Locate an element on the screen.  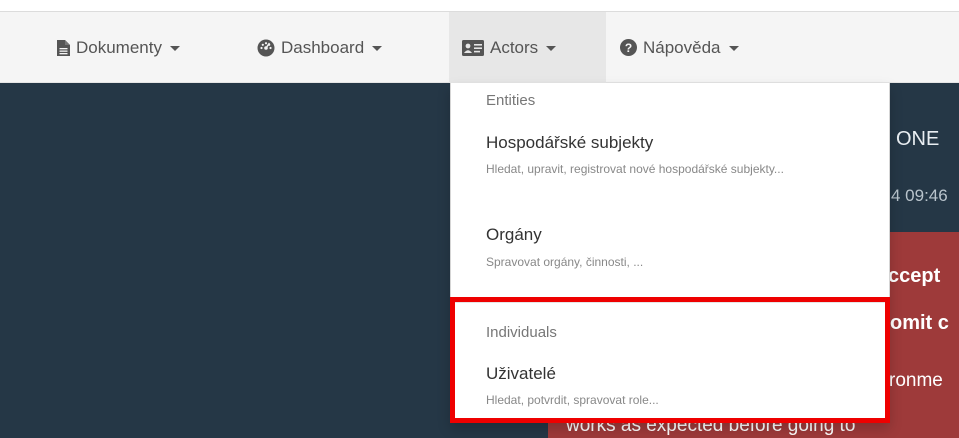
nav-actors-menu: Actors is located at coordinates (527, 47).